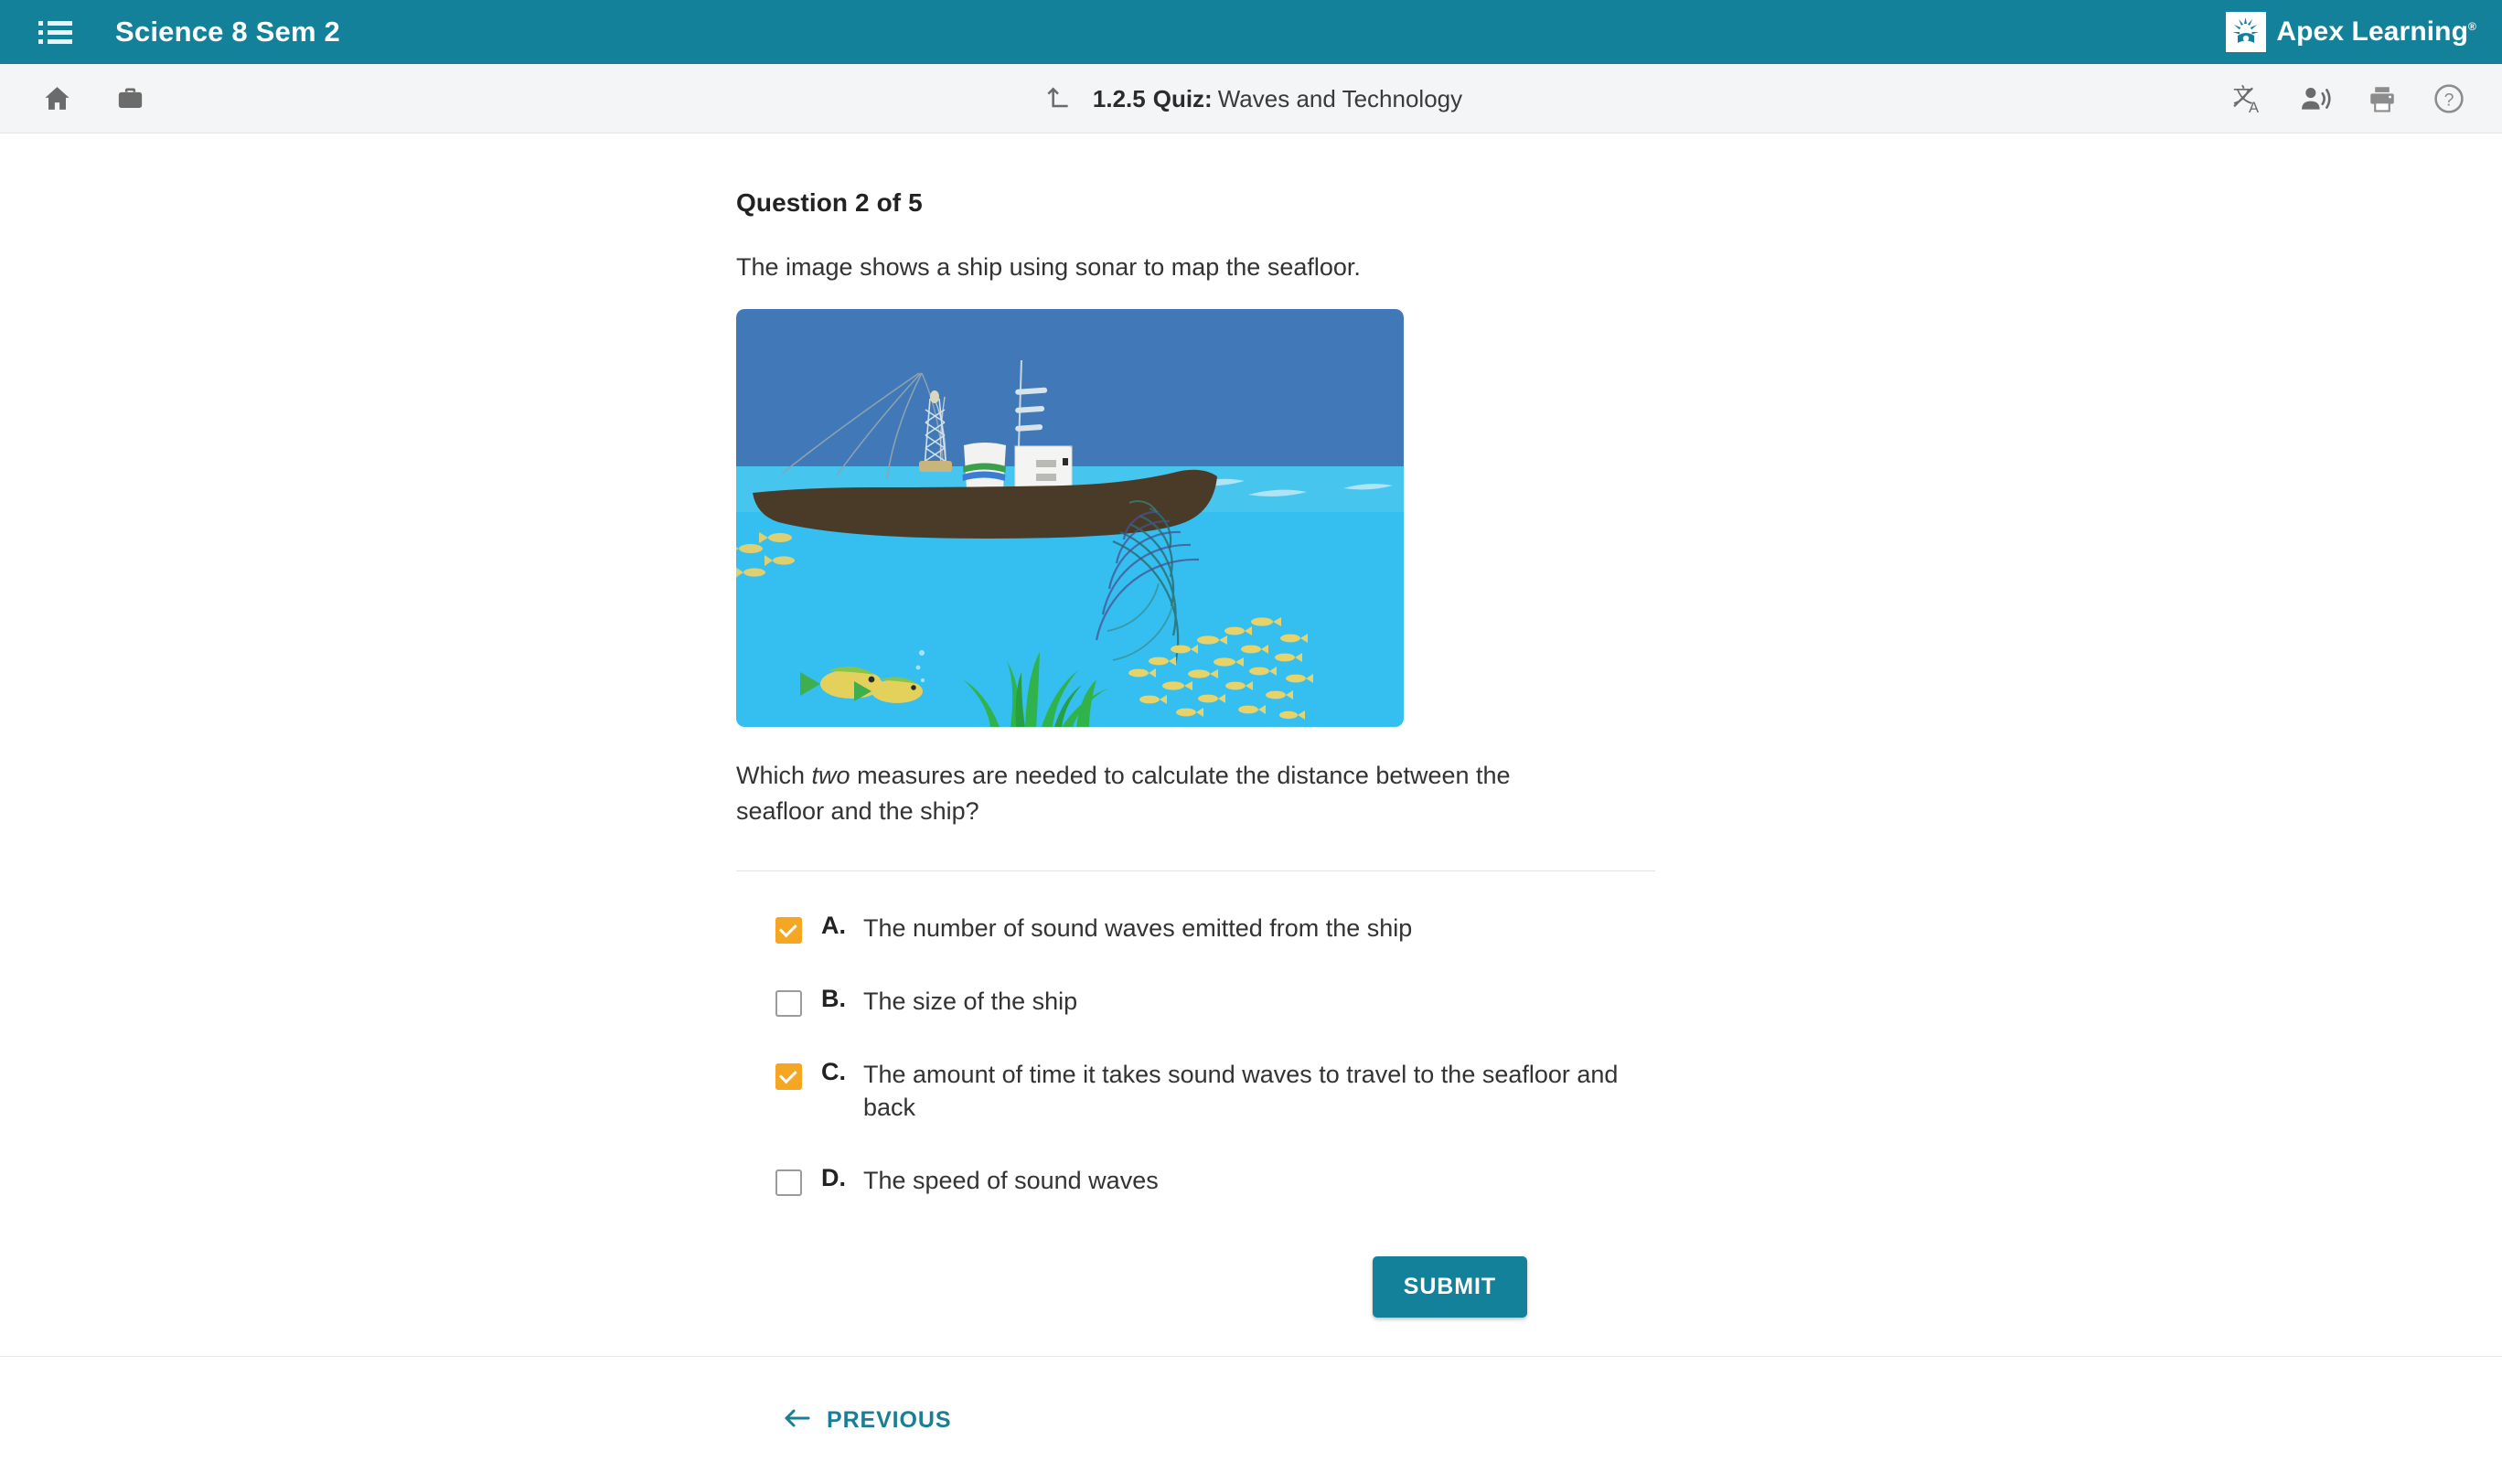 This screenshot has width=2502, height=1484. I want to click on activity-footer: PREVIOUS, so click(1251, 1420).